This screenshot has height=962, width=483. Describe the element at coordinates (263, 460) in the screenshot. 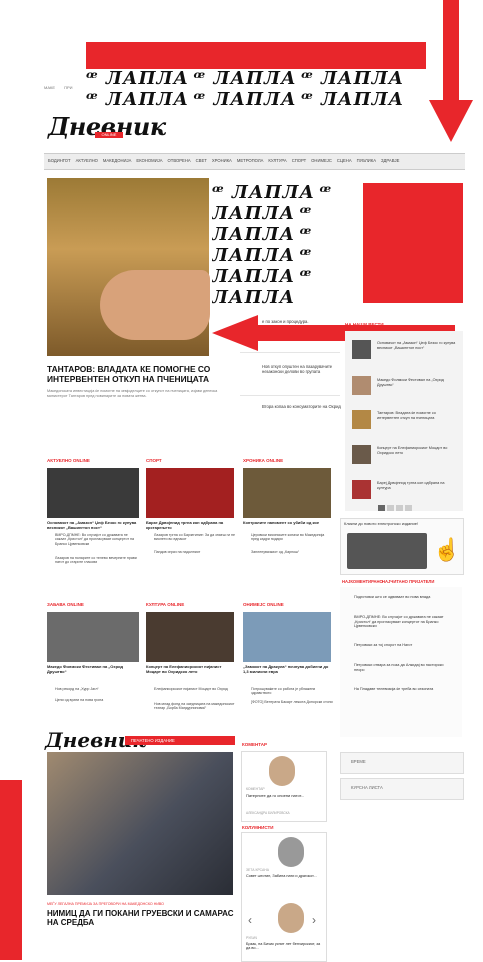

I see `section-label: ХРОНИКА ONLINE` at that location.